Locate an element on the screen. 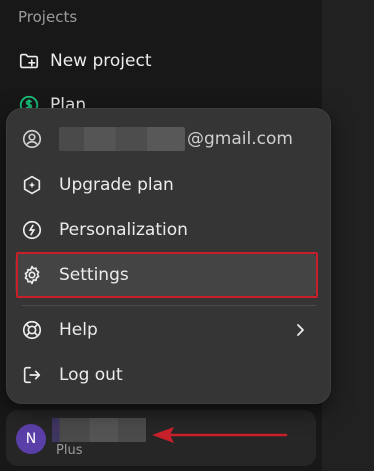 Image resolution: width=374 pixels, height=471 pixels. personalization-item: Personalization is located at coordinates (168, 230).